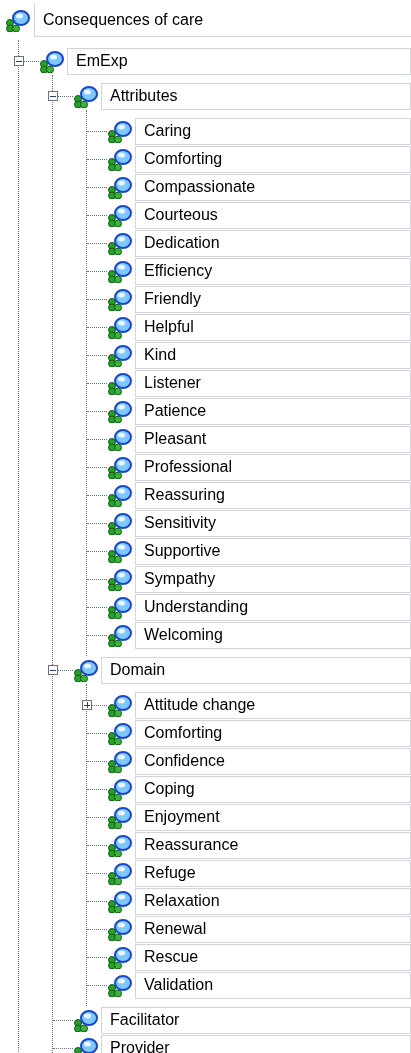 Image resolution: width=411 pixels, height=1053 pixels. I want to click on node-label: Enjoyment, so click(273, 817).